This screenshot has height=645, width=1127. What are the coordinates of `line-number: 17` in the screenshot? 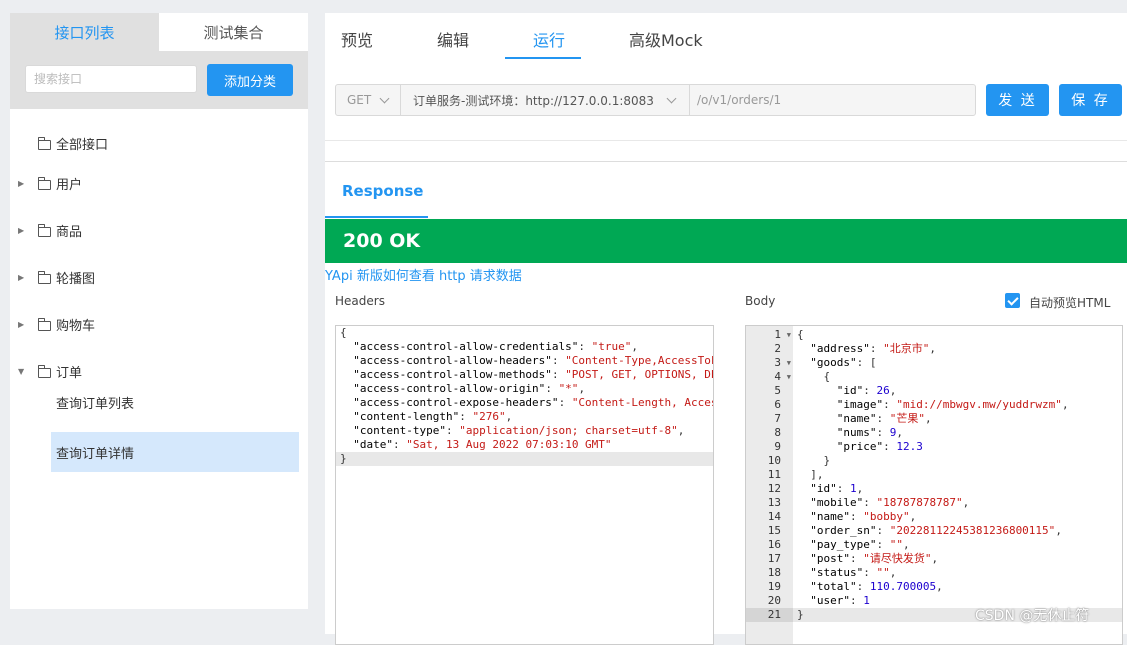 It's located at (774, 558).